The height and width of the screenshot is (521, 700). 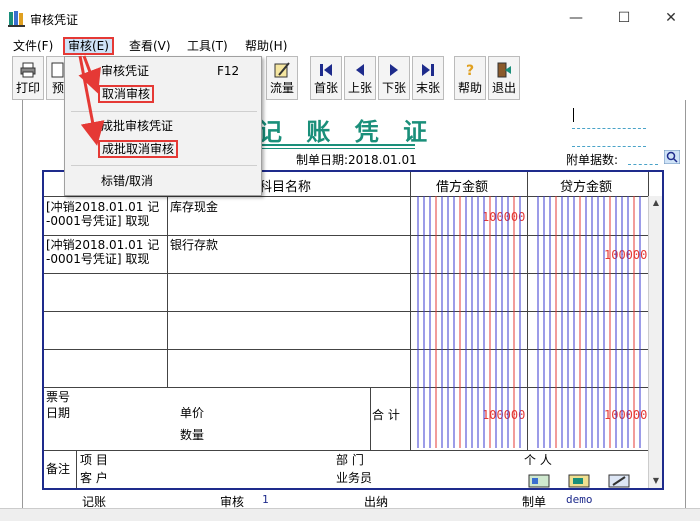 I want to click on grid-col-account, so click(x=410, y=311).